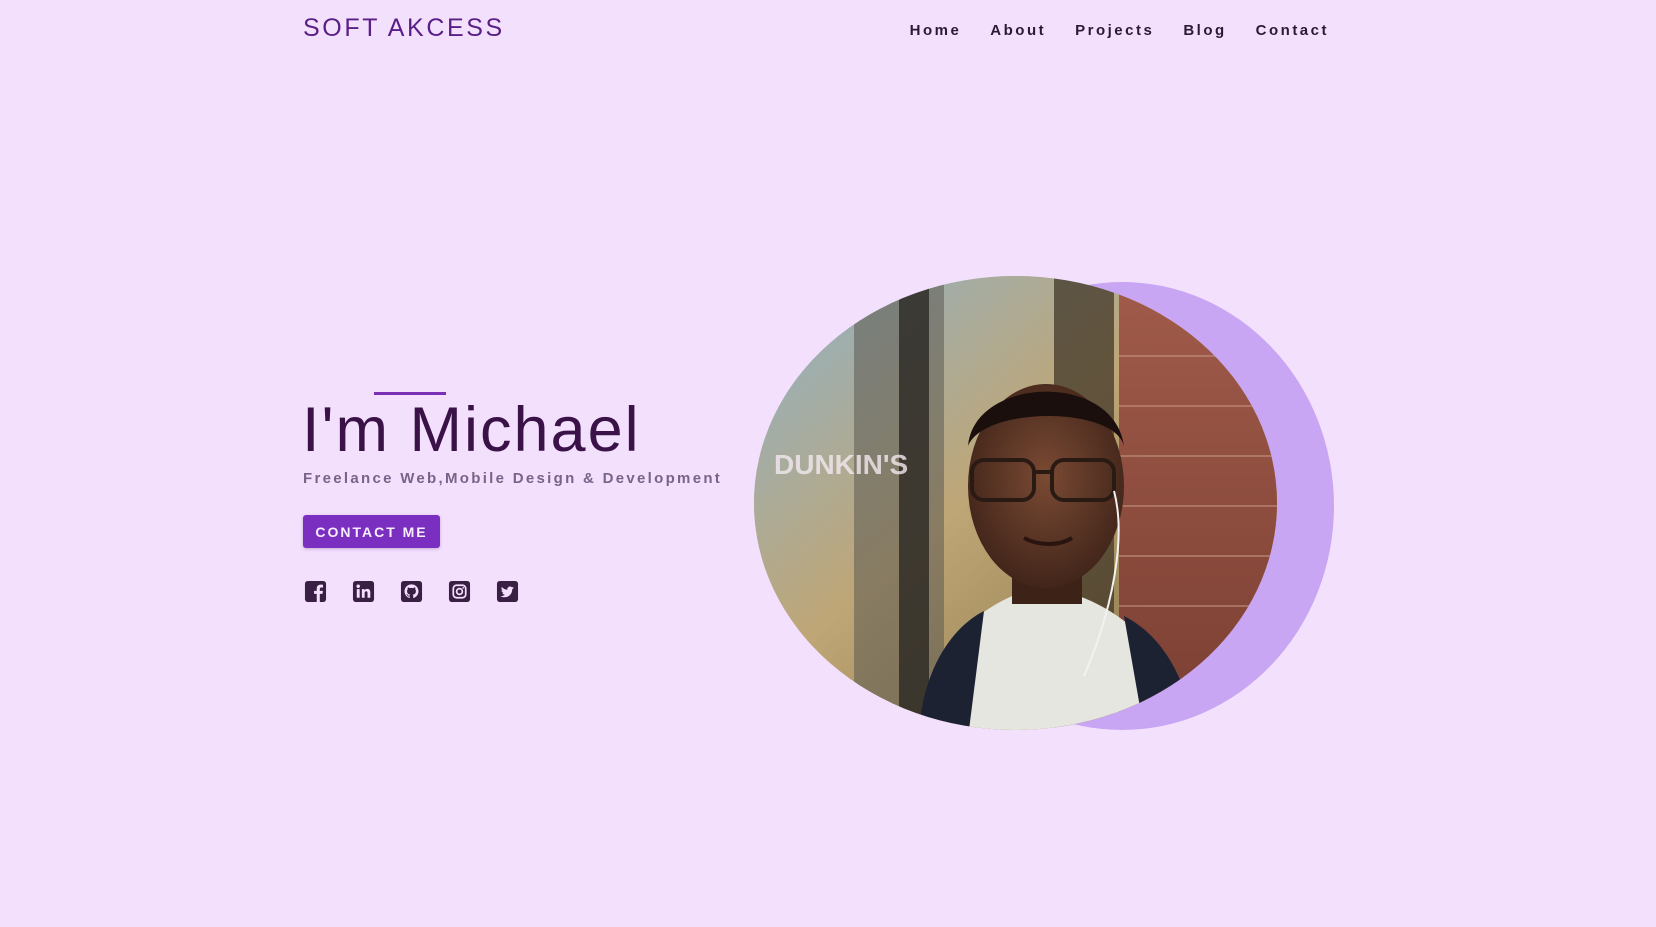  What do you see at coordinates (471, 430) in the screenshot?
I see `hero-title: I'm Michael` at bounding box center [471, 430].